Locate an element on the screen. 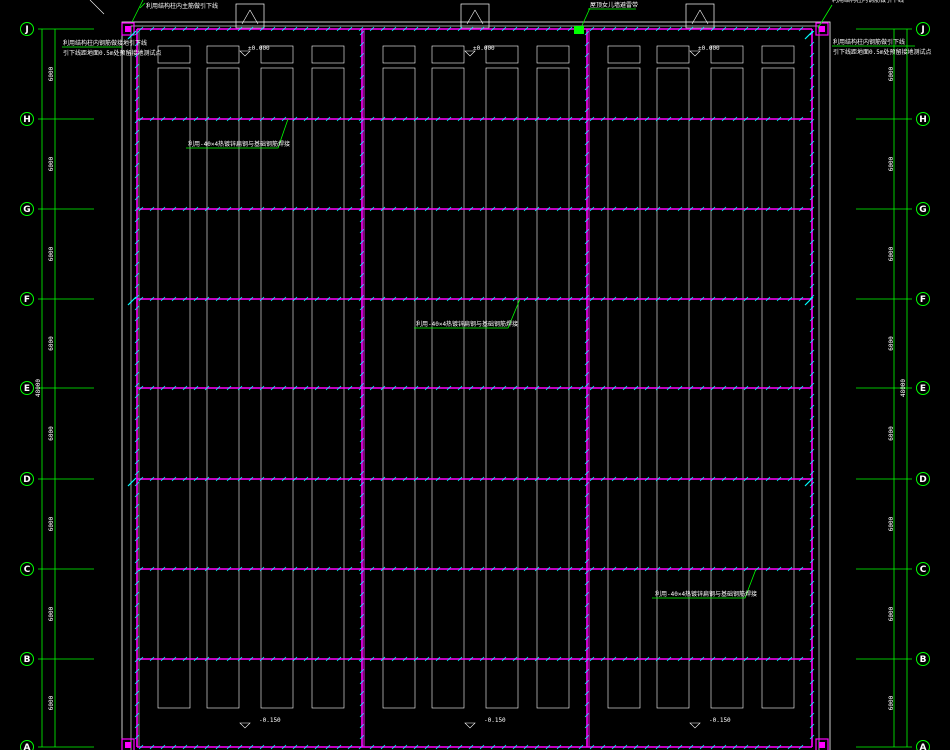 The width and height of the screenshot is (950, 750). top-arrow-line is located at coordinates (97, 7).